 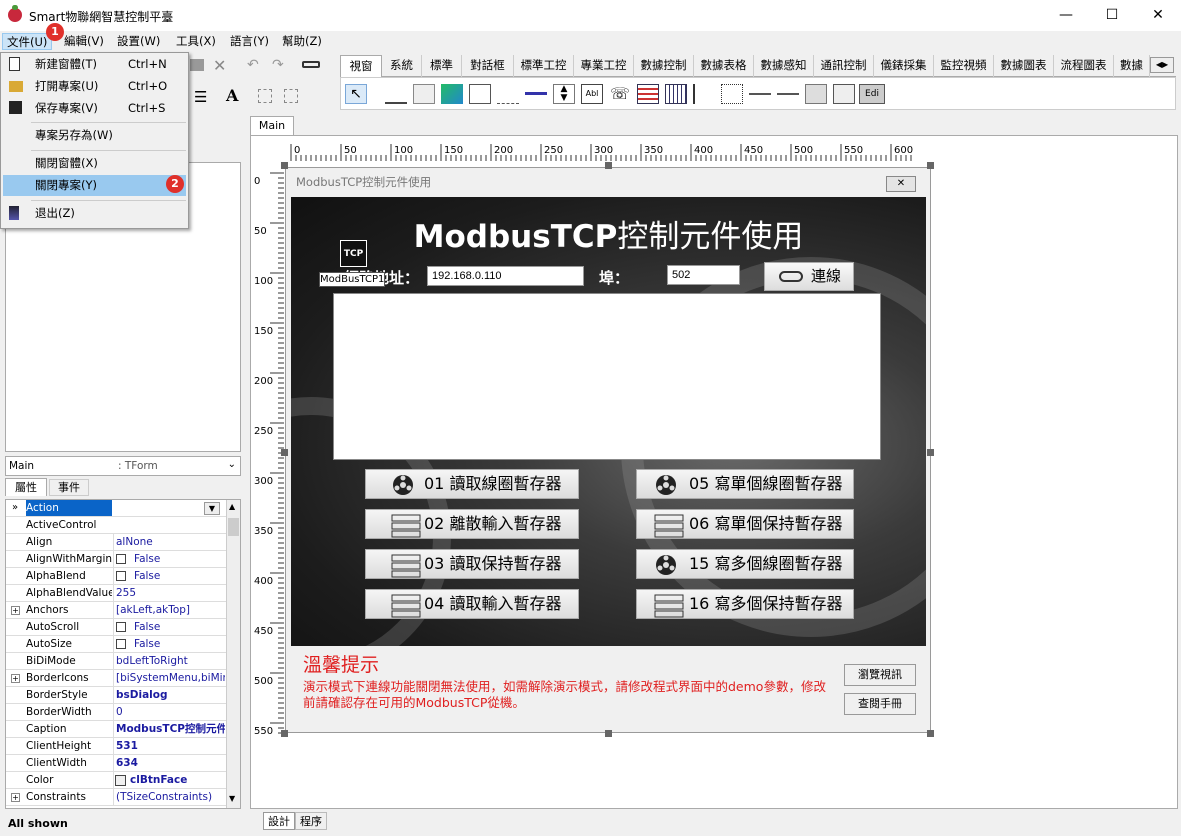 I want to click on memo-component-icon, so click(x=480, y=94).